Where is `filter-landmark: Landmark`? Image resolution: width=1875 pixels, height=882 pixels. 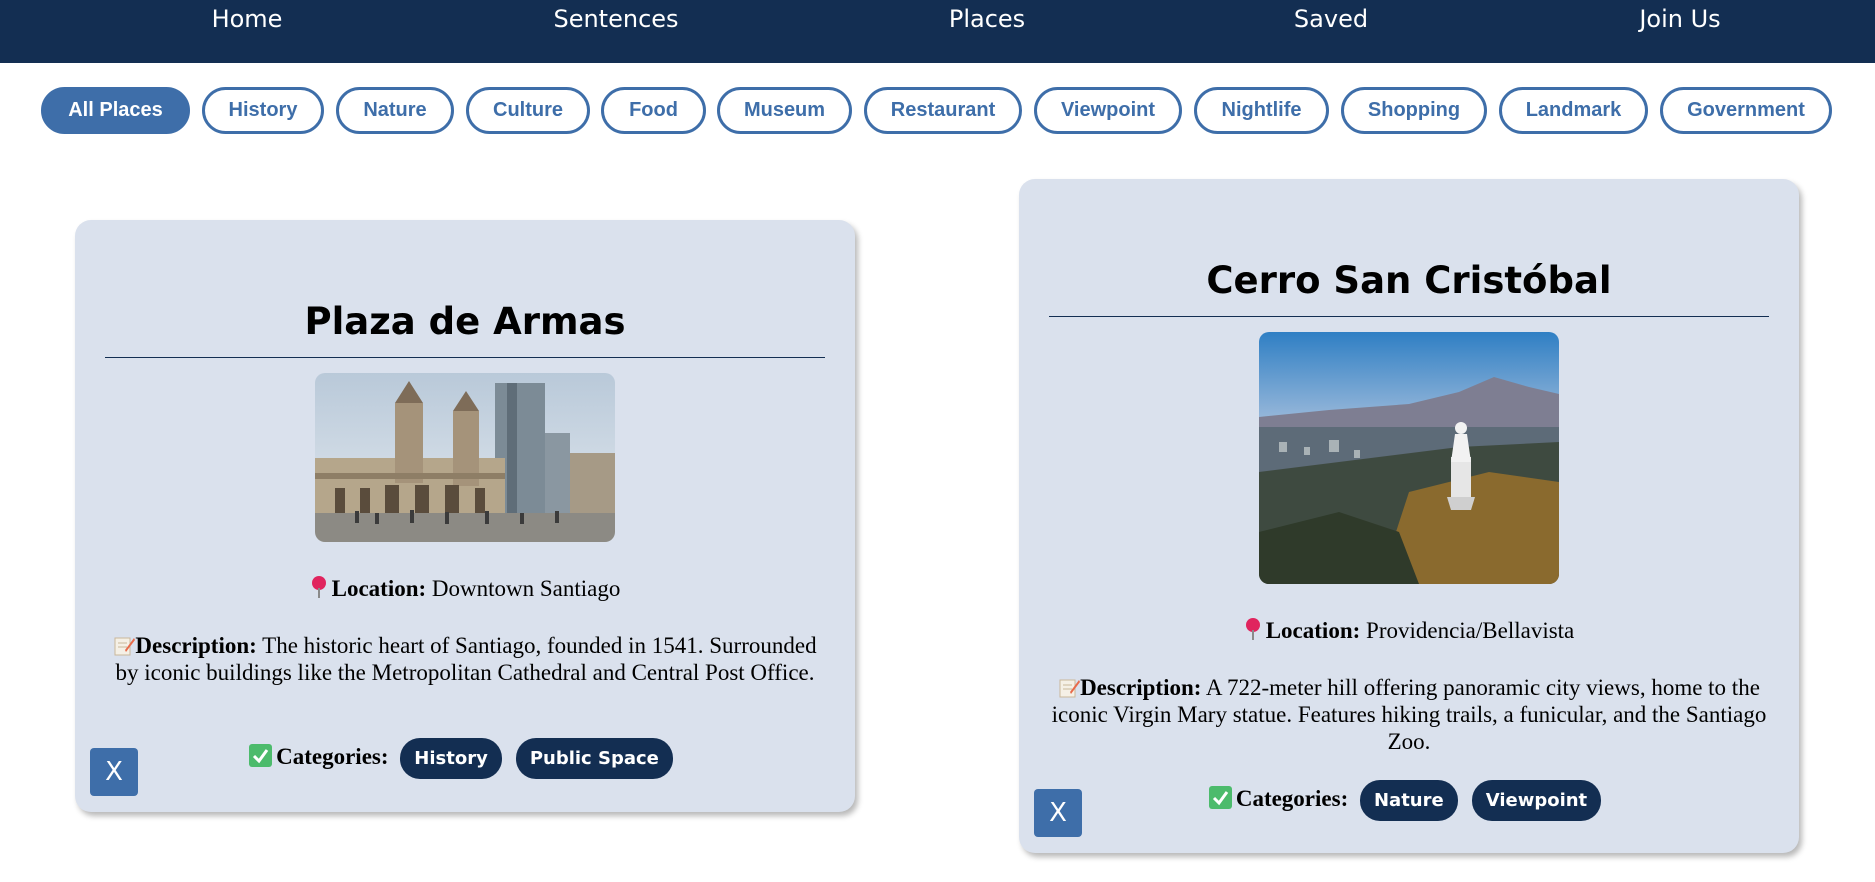
filter-landmark: Landmark is located at coordinates (1573, 110).